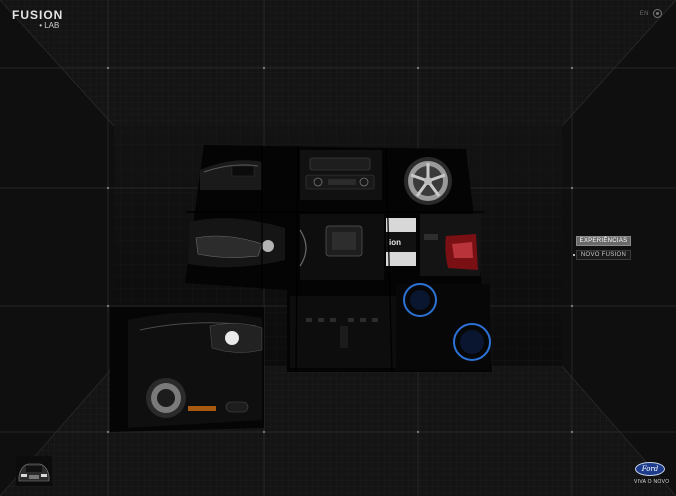 Image resolution: width=676 pixels, height=496 pixels. Describe the element at coordinates (49, 25) in the screenshot. I see `logo-sub-text: • LAB` at that location.